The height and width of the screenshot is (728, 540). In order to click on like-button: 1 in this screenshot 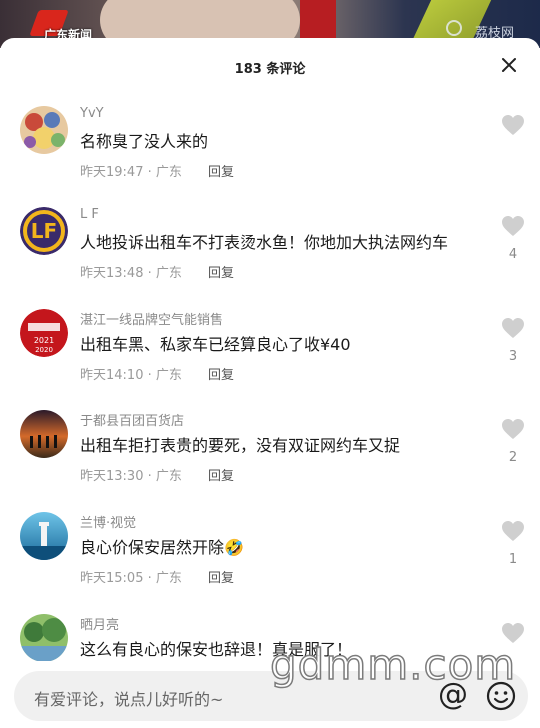, I will do `click(513, 543)`.